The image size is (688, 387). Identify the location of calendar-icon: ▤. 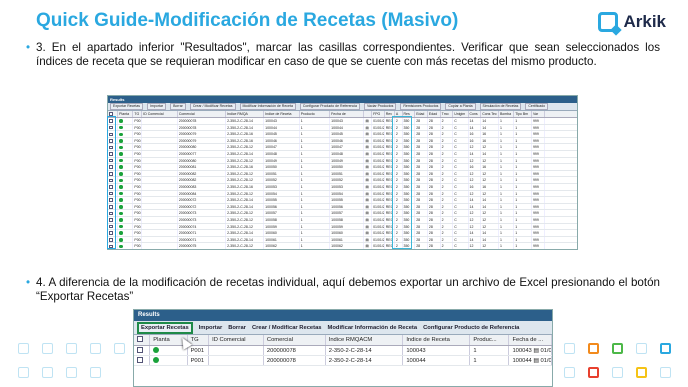
(368, 167).